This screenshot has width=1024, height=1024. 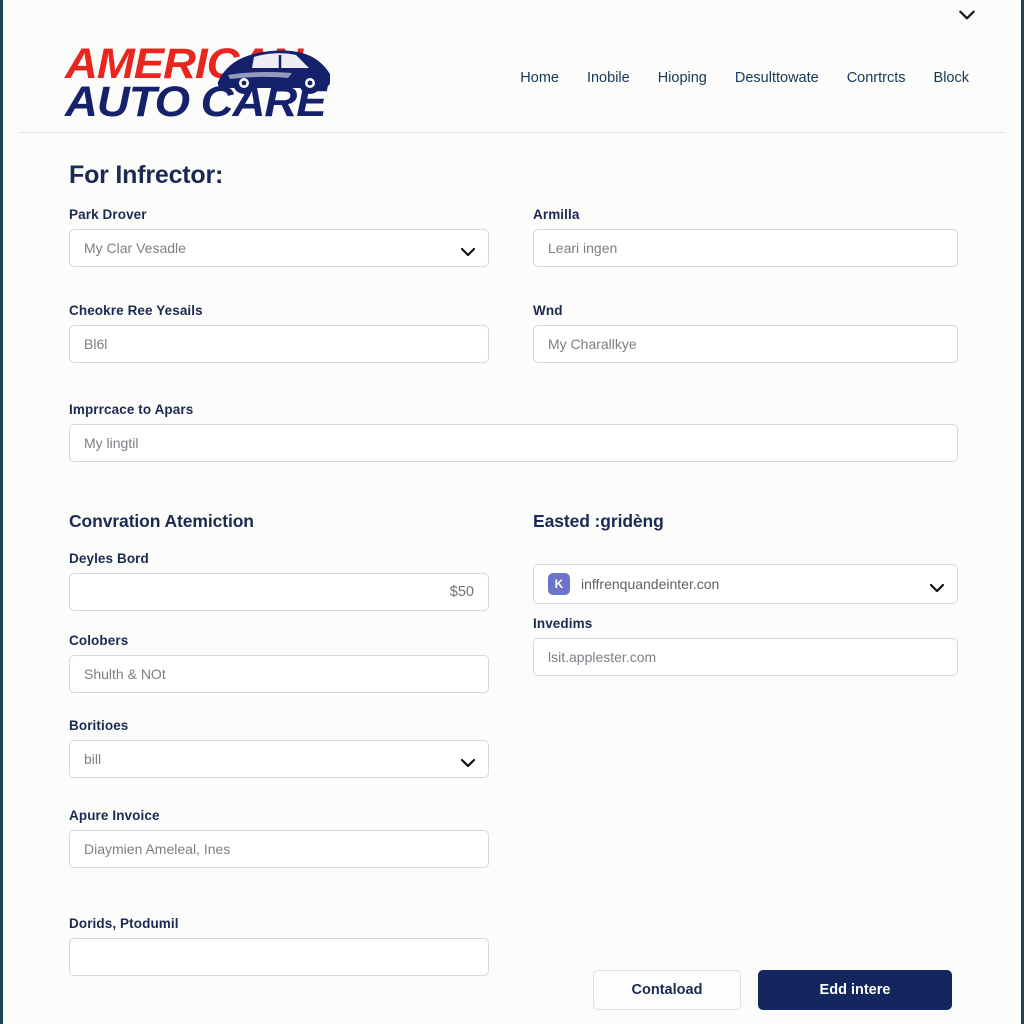 I want to click on edd-intere-button: Edd intere, so click(x=855, y=990).